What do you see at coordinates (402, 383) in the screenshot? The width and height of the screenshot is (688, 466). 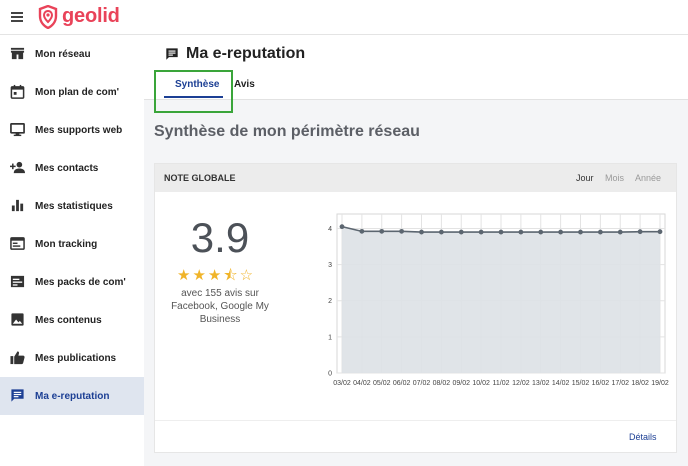 I see `x-tick-label: 06/02` at bounding box center [402, 383].